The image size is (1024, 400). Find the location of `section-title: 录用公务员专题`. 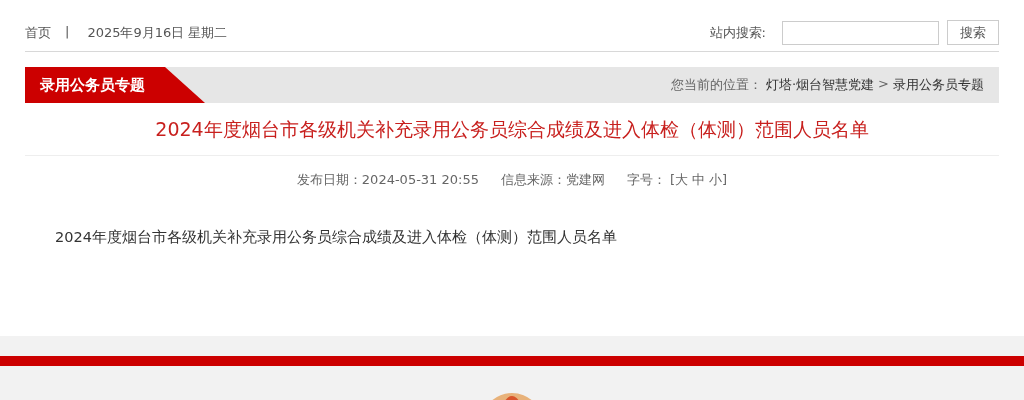

section-title: 录用公务员专题 is located at coordinates (115, 85).